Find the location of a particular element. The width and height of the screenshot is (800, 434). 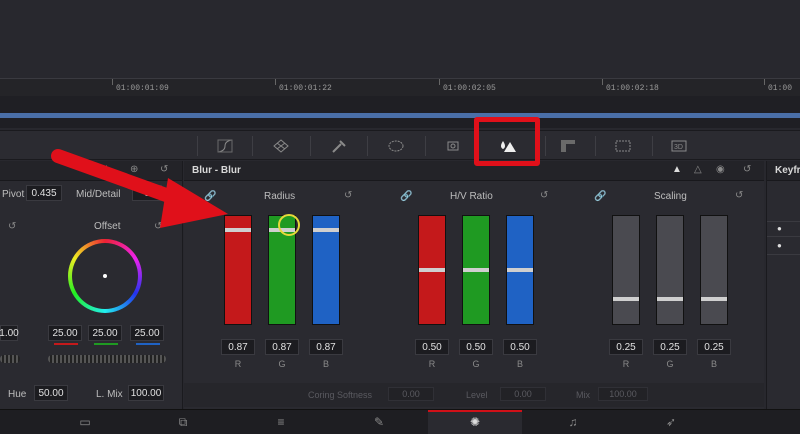

offset-color-wheel is located at coordinates (105, 276).